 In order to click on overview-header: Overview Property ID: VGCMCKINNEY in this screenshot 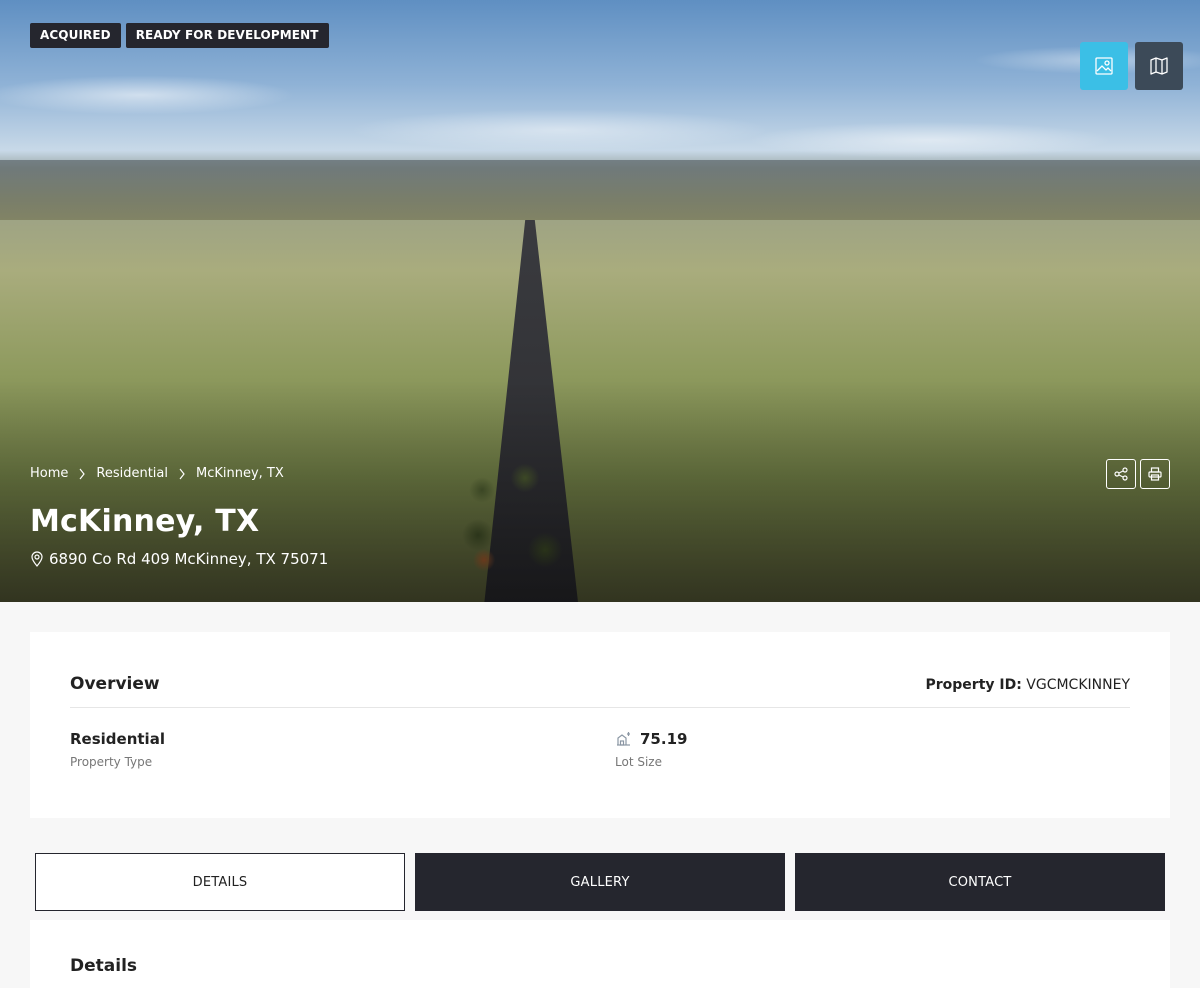, I will do `click(600, 691)`.